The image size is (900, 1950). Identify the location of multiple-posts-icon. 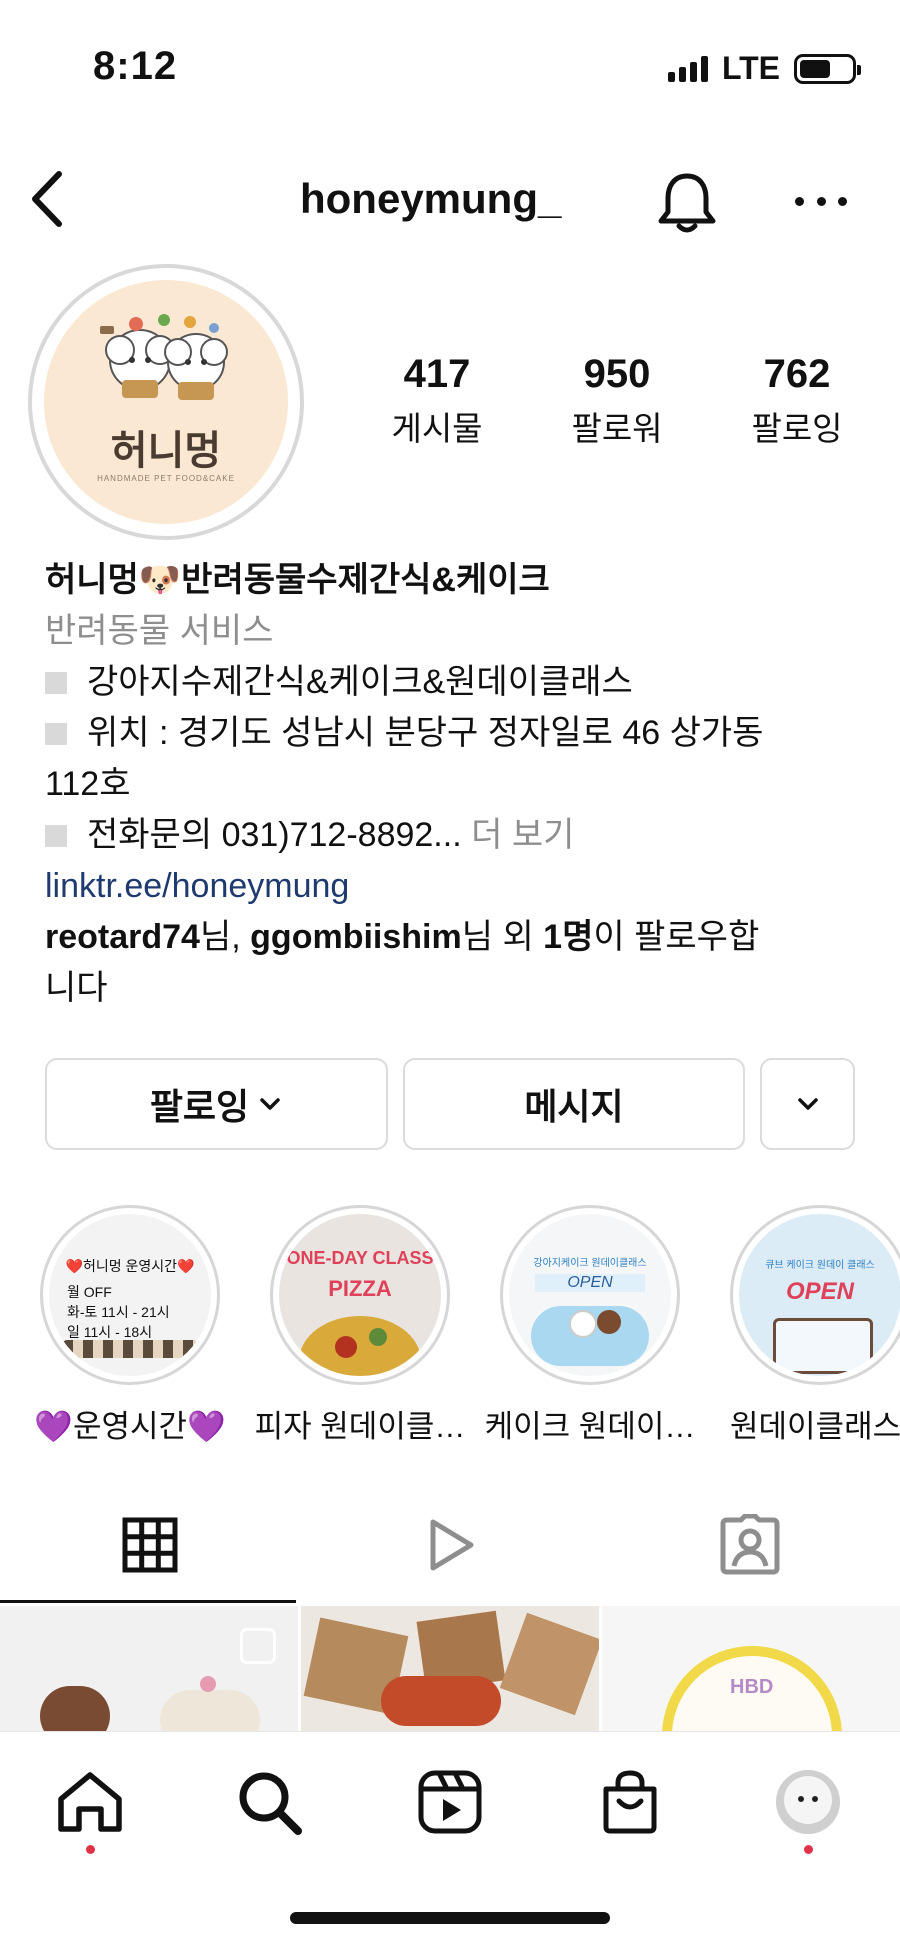
(258, 1646).